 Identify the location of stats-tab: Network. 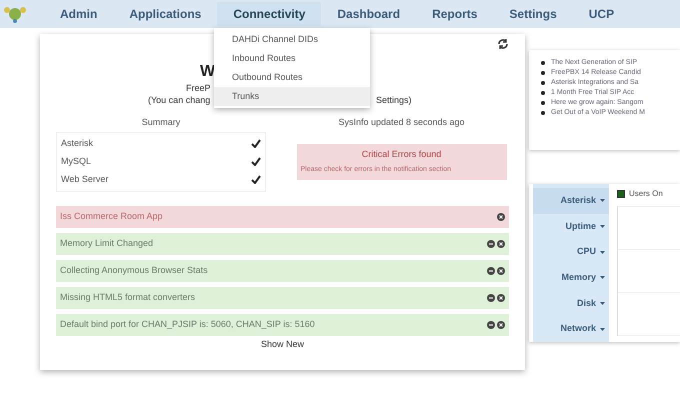
(571, 329).